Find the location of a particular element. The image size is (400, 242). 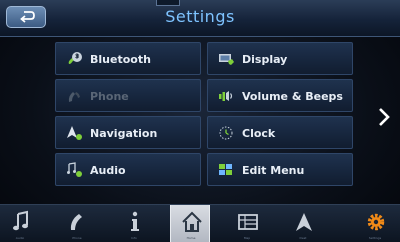

menu-item-display: Display is located at coordinates (280, 58).